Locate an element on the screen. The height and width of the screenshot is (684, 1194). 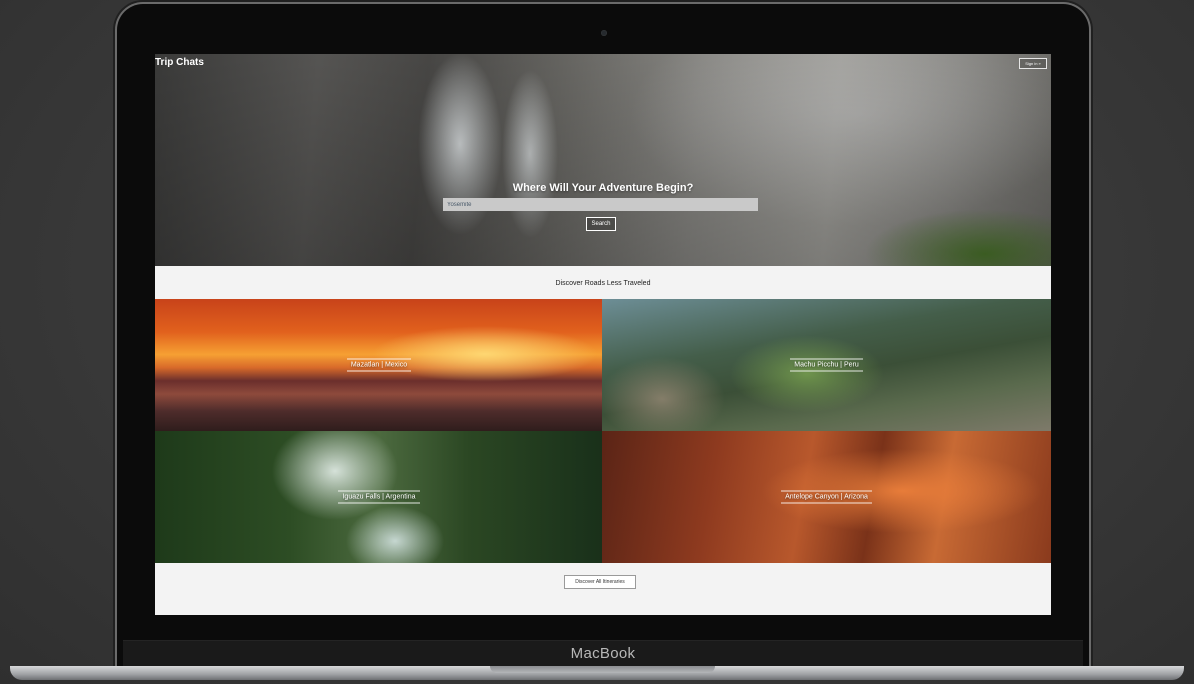
destination-tile-mazatlan: Mazatlan | Mexico is located at coordinates (379, 365).